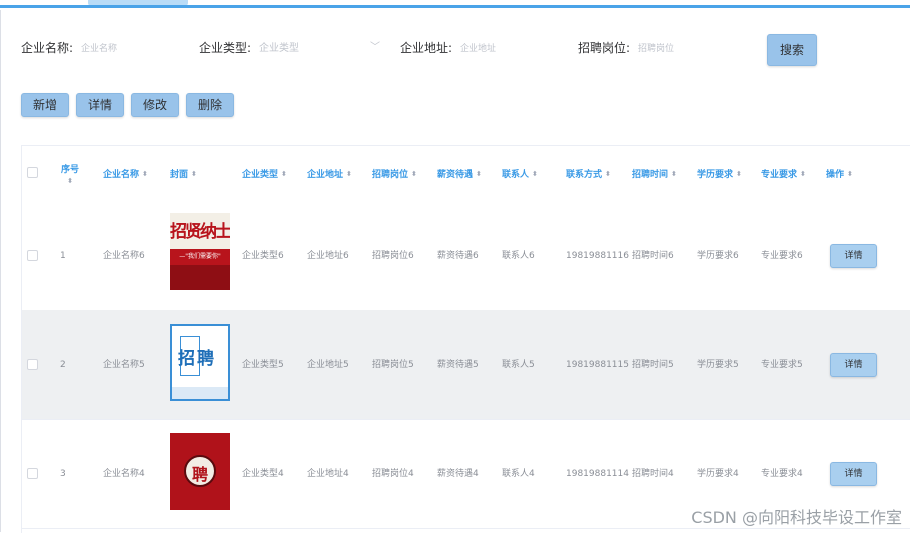  What do you see at coordinates (718, 365) in the screenshot?
I see `cell-education: 学历要求5` at bounding box center [718, 365].